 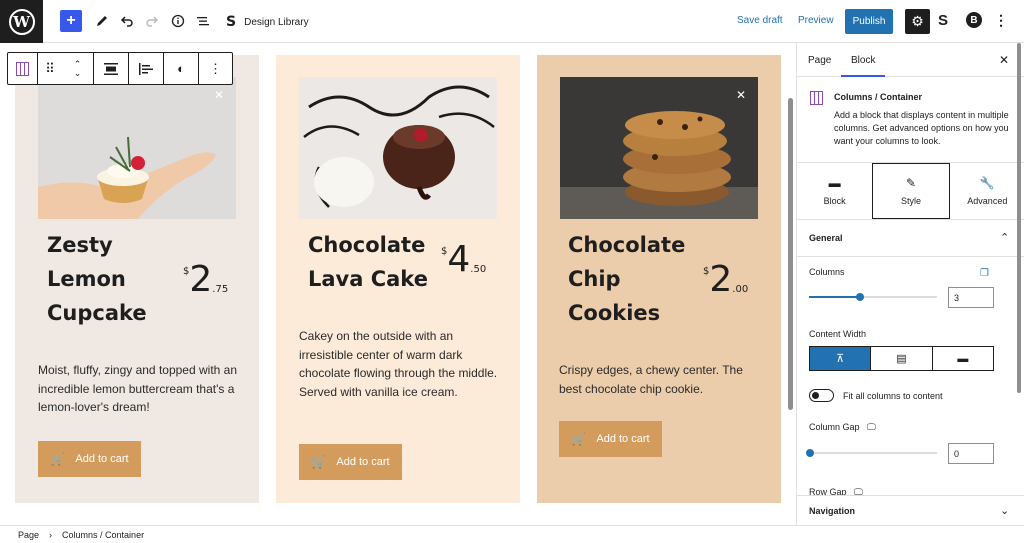 What do you see at coordinates (127, 21) in the screenshot?
I see `undo-button` at bounding box center [127, 21].